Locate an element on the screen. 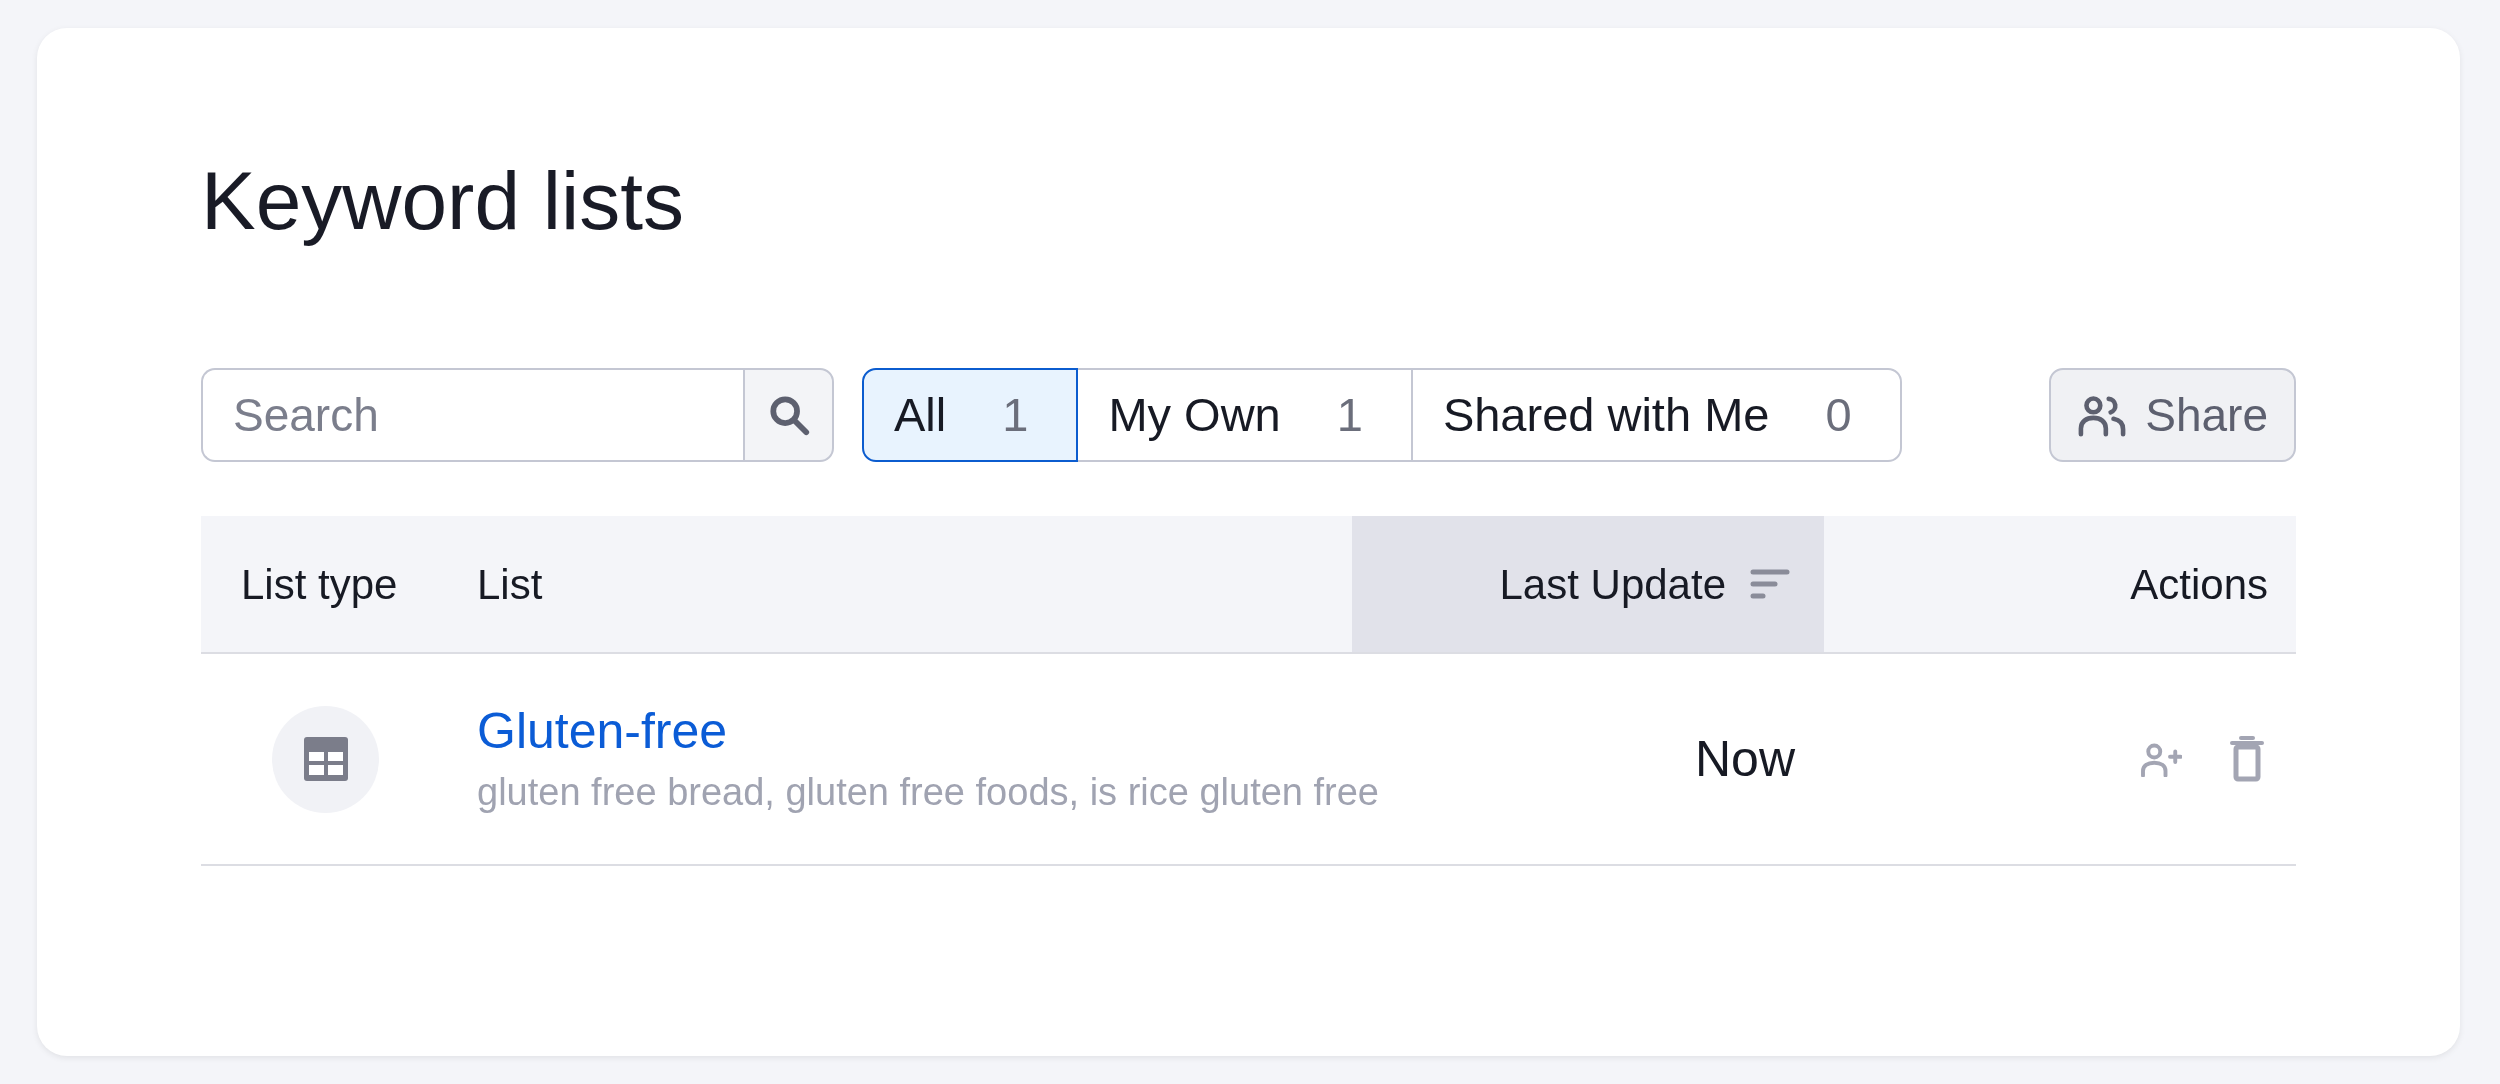 The width and height of the screenshot is (2500, 1084). trash-icon is located at coordinates (2247, 759).